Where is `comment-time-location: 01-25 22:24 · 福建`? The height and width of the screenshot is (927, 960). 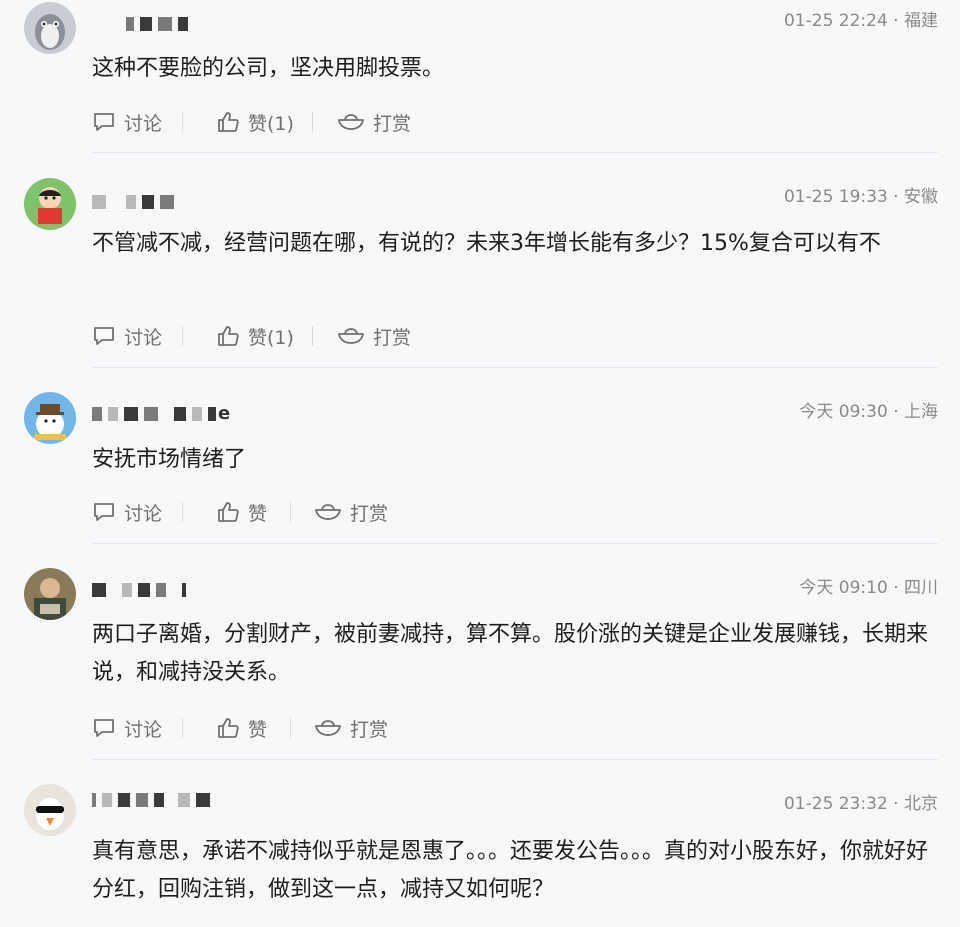
comment-time-location: 01-25 22:24 · 福建 is located at coordinates (860, 21).